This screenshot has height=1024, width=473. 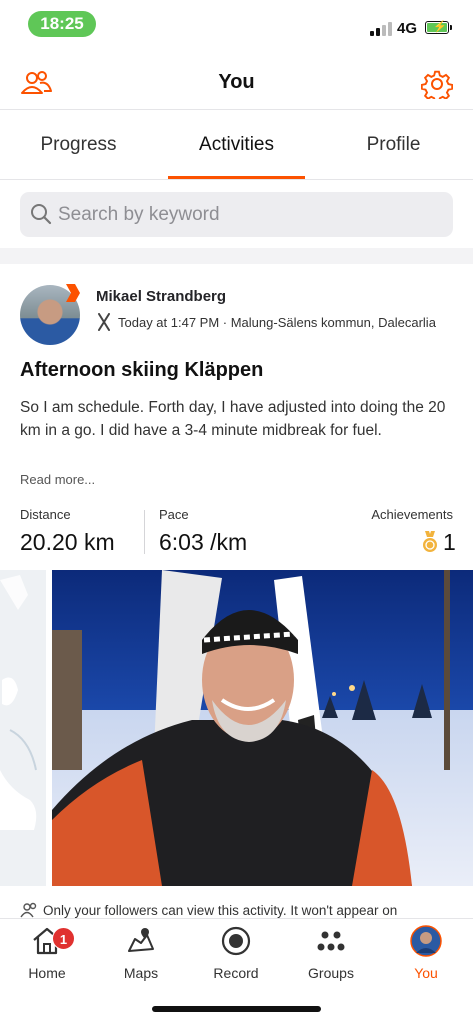 I want to click on home-indicator, so click(x=236, y=1009).